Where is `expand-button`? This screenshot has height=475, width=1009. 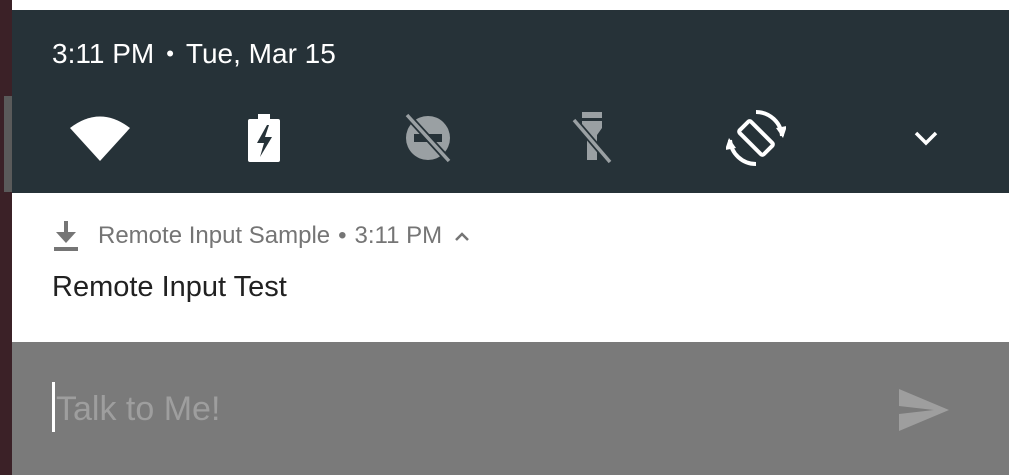 expand-button is located at coordinates (926, 138).